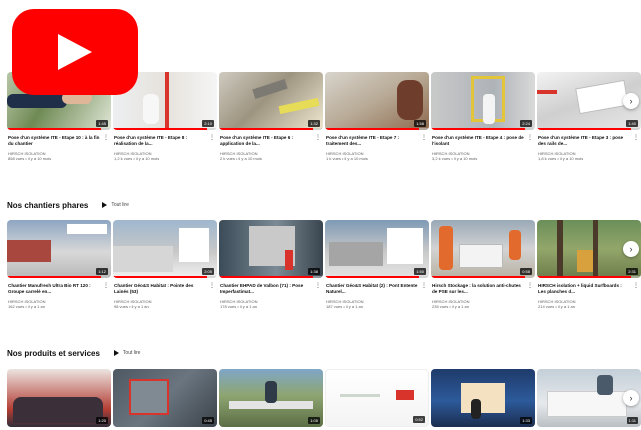  What do you see at coordinates (53, 353) in the screenshot?
I see `section-title: Nos produits et services` at bounding box center [53, 353].